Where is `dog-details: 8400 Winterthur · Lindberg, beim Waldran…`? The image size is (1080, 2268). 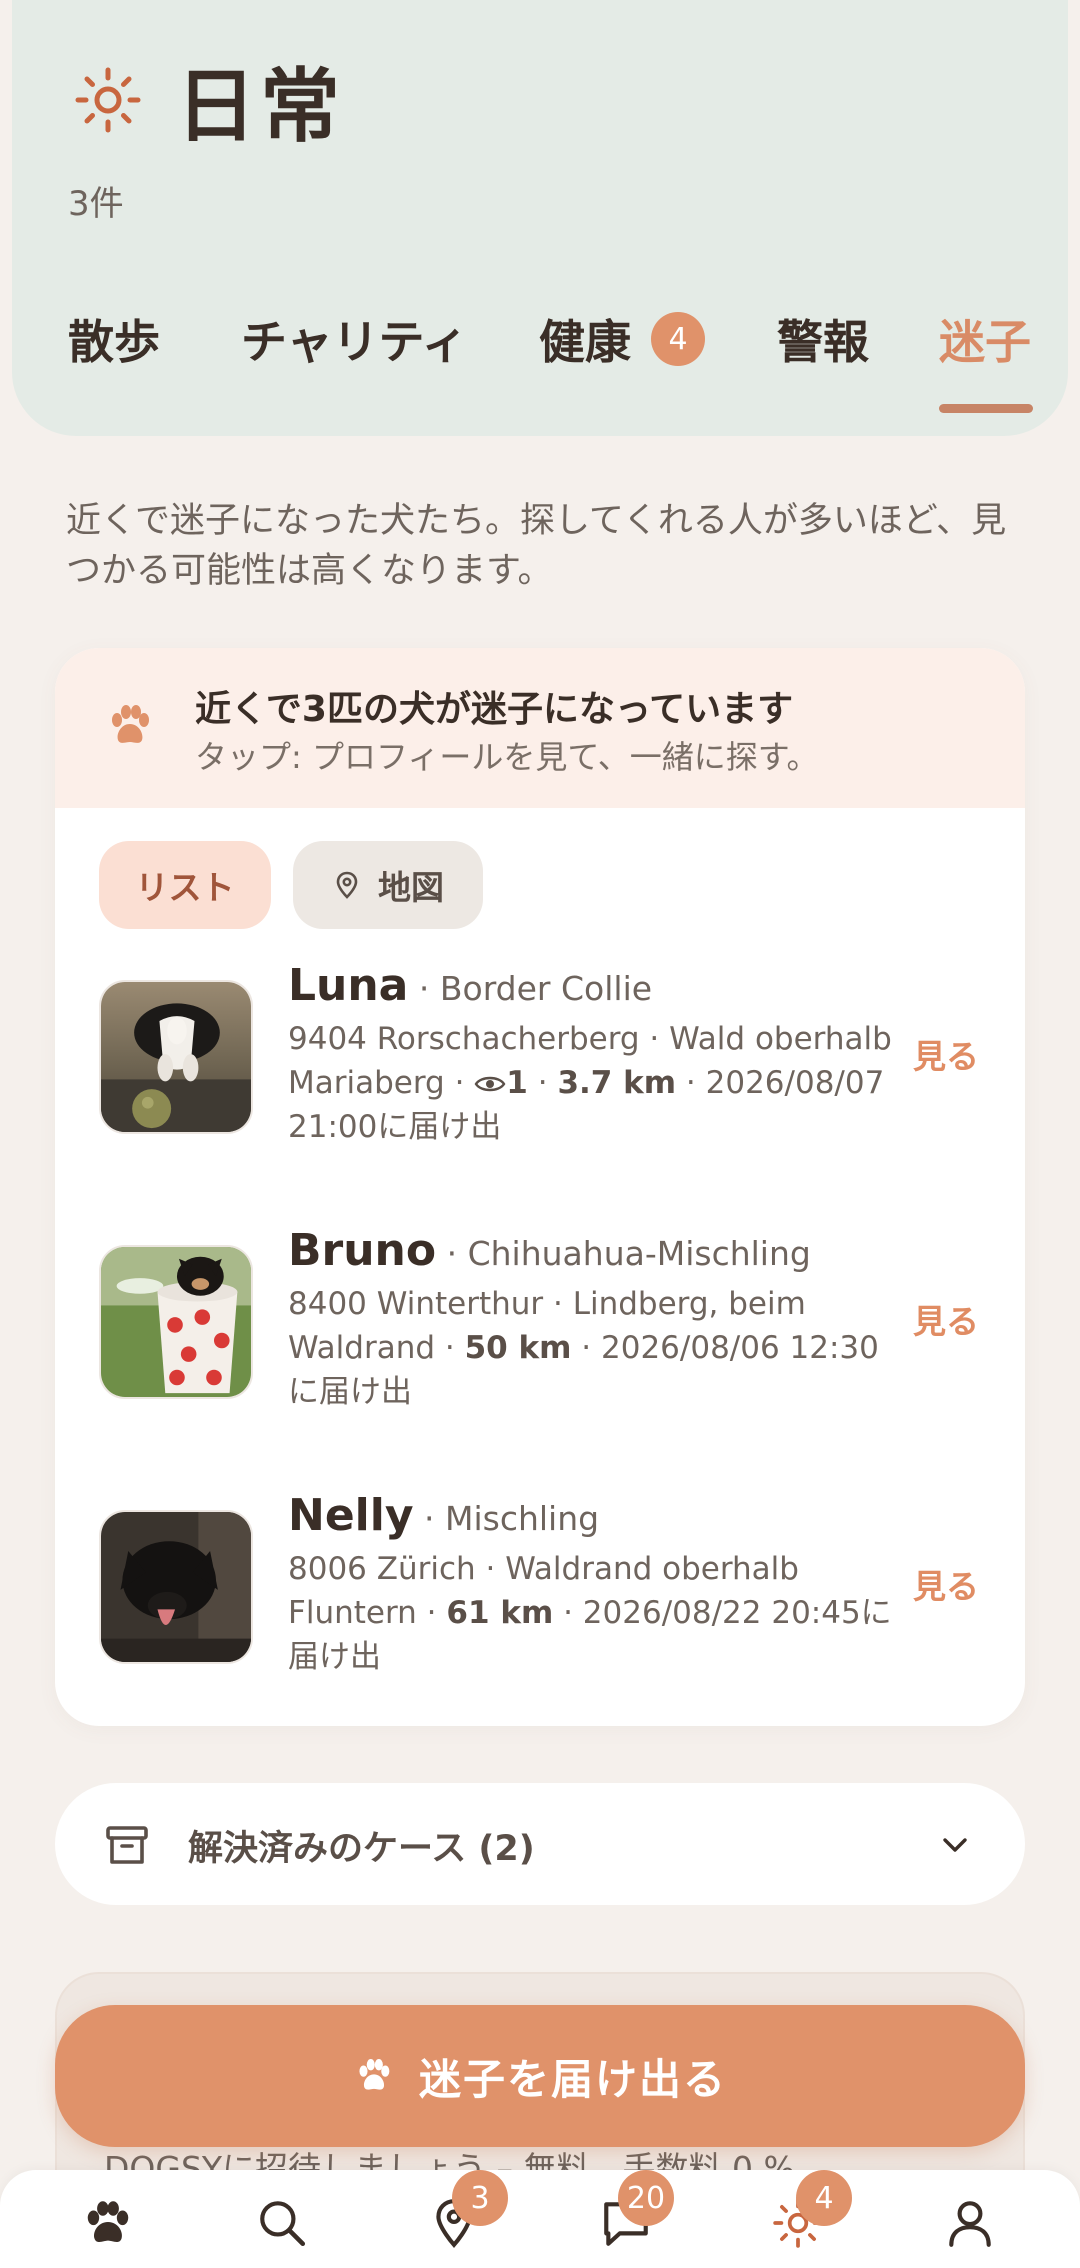
dog-details: 8400 Winterthur · Lindberg, beim Waldran… is located at coordinates (593, 1348).